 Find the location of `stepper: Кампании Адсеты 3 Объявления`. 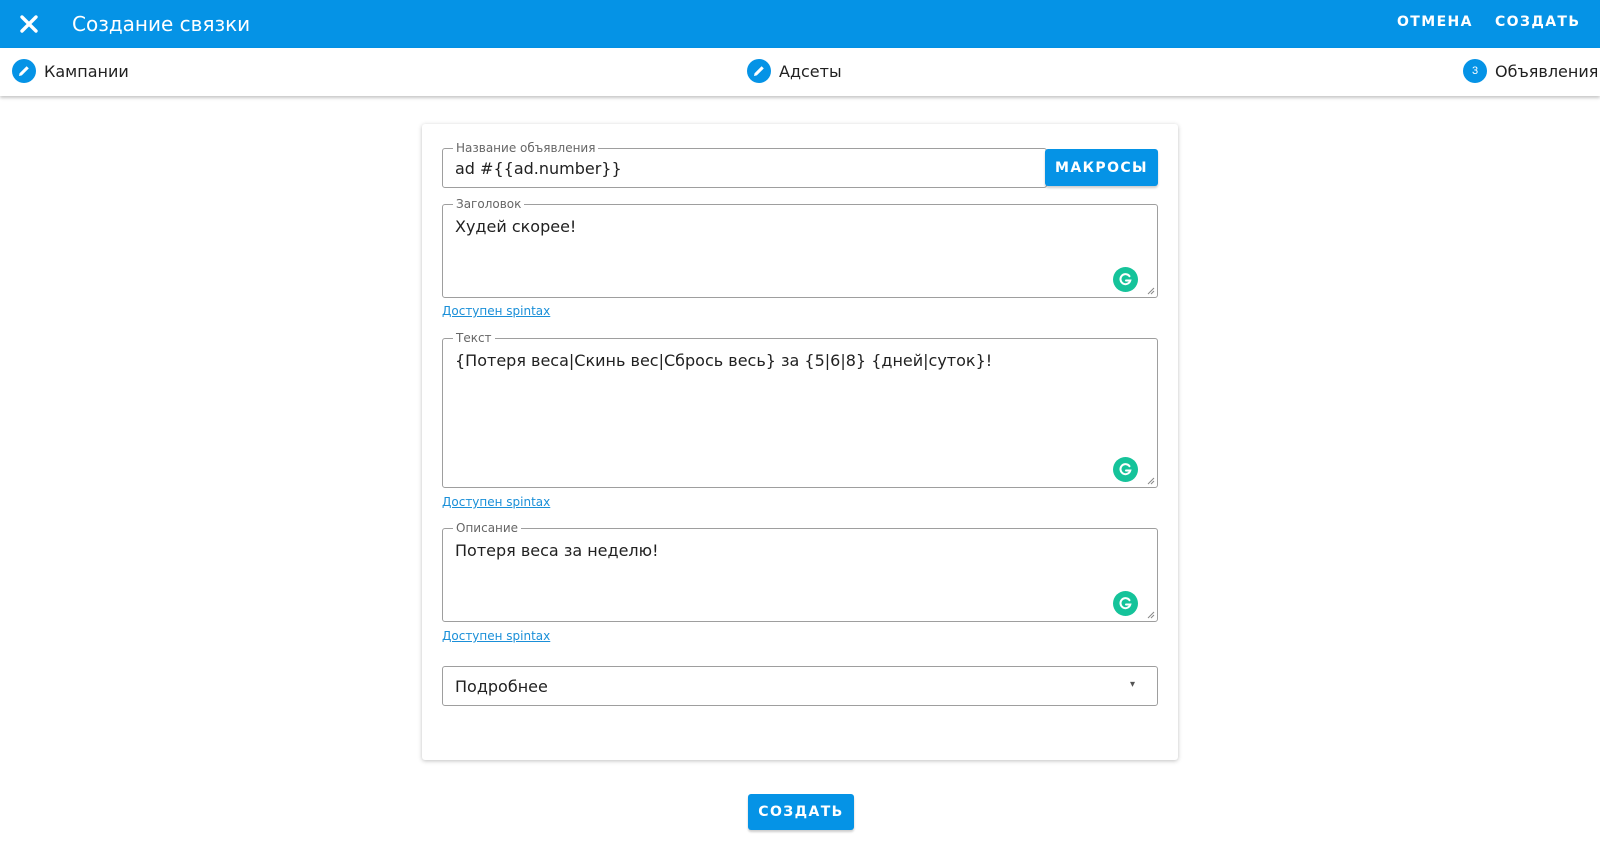

stepper: Кампании Адсеты 3 Объявления is located at coordinates (800, 72).